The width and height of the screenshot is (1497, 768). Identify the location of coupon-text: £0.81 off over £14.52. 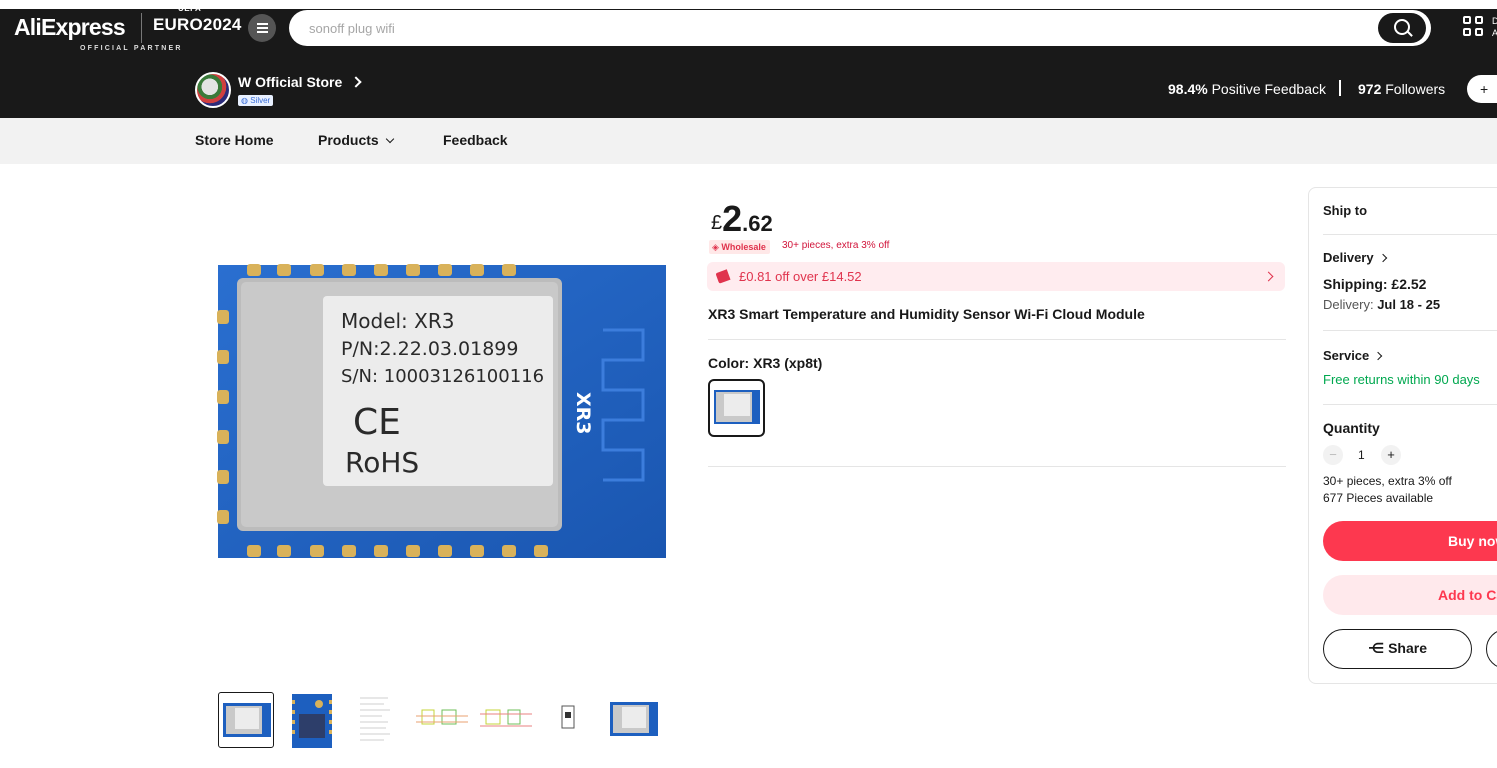
(800, 276).